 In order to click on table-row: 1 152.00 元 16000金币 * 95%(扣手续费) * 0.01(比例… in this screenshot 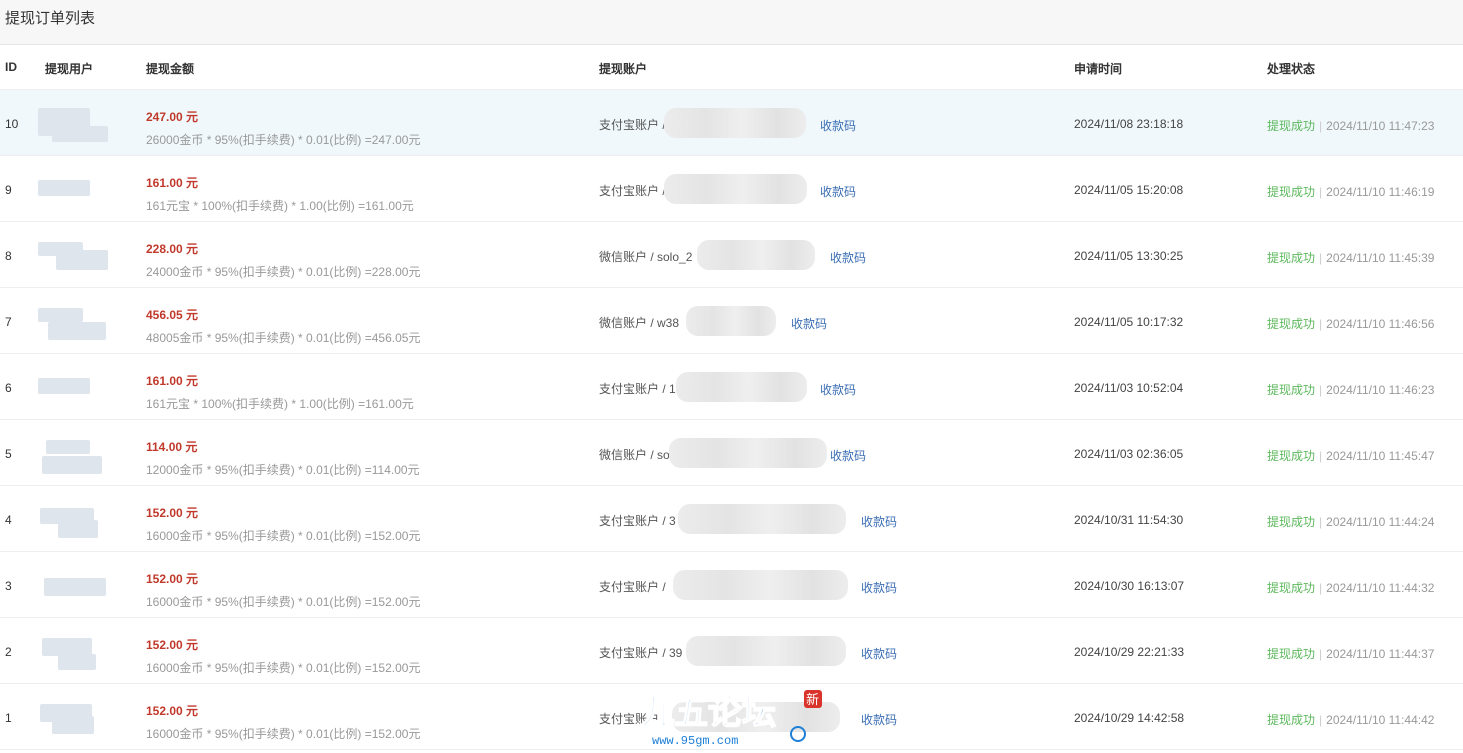, I will do `click(731, 717)`.